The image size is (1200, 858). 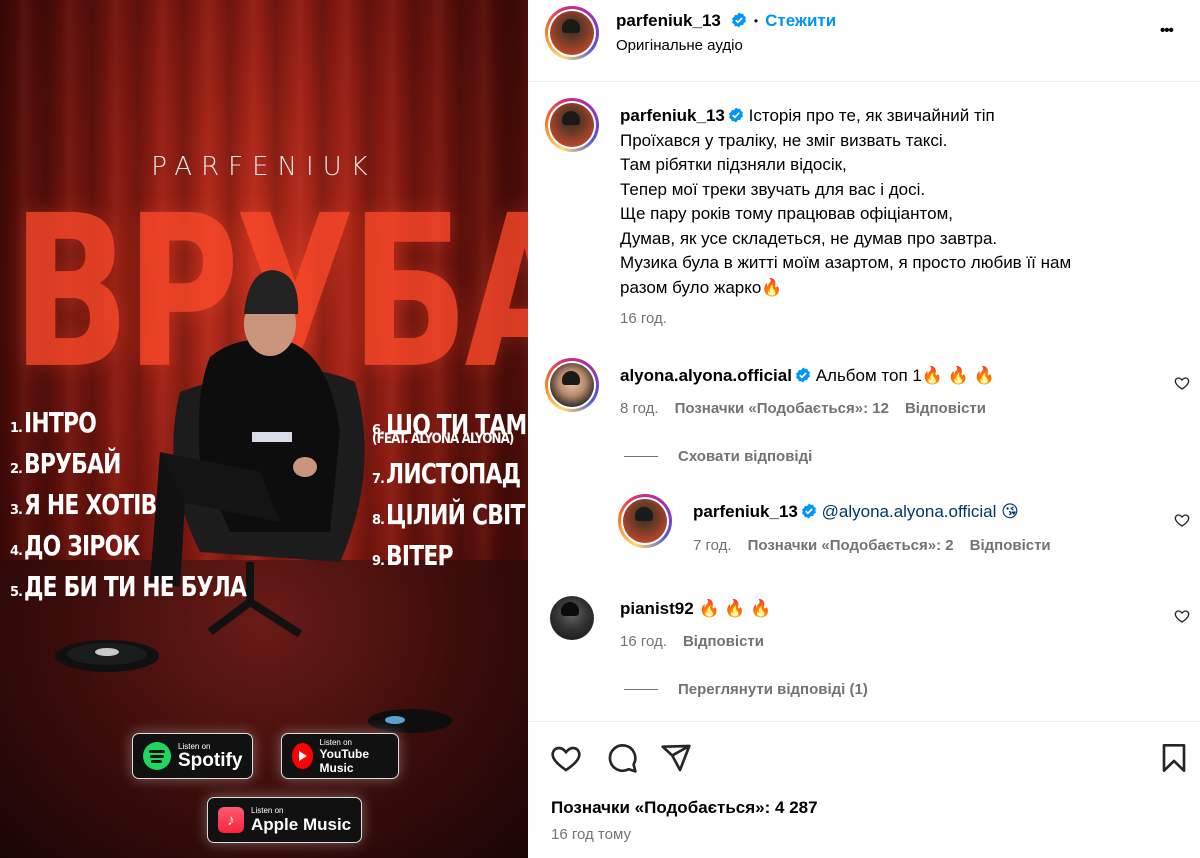 I want to click on youtube-music-icon, so click(x=302, y=756).